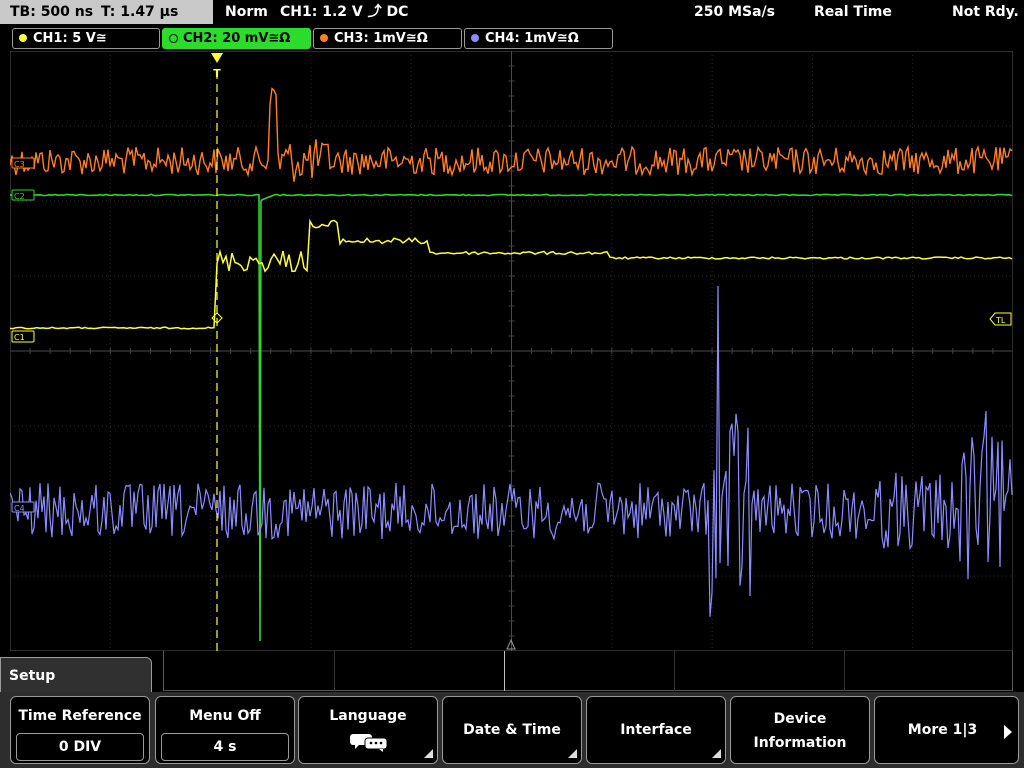 This screenshot has width=1024, height=768. Describe the element at coordinates (80, 716) in the screenshot. I see `time-reference-label: Time Reference` at that location.